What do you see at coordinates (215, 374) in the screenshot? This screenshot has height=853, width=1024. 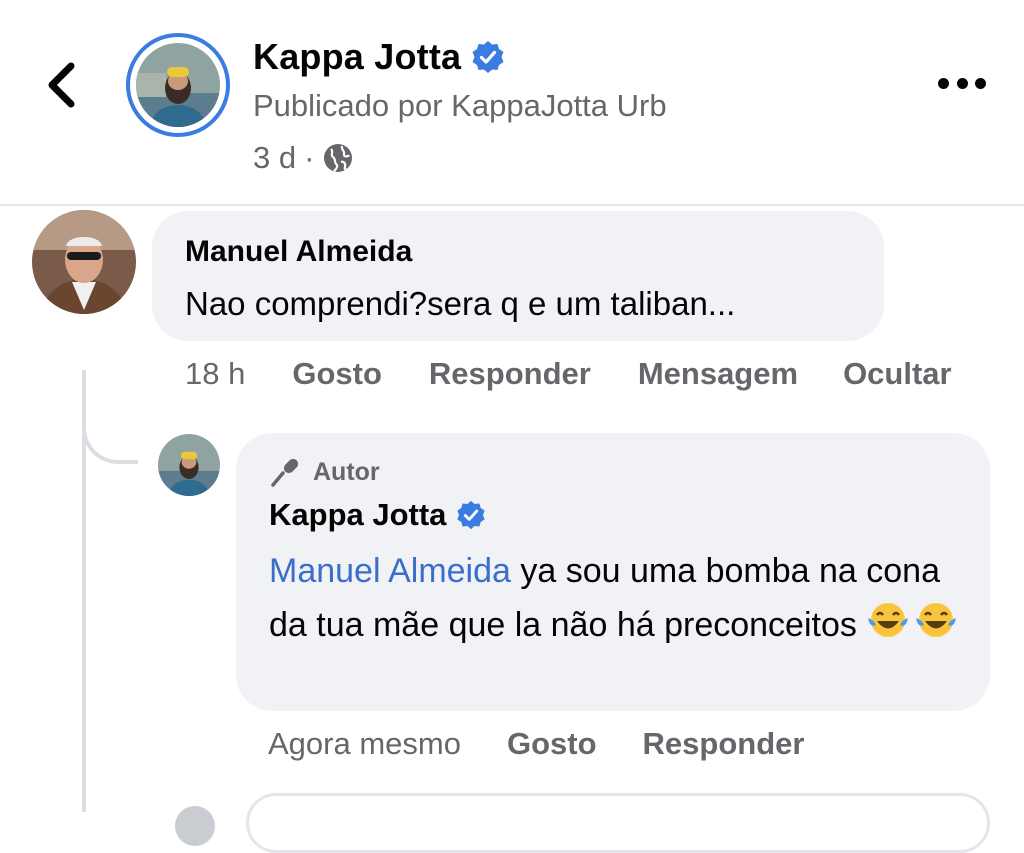 I see `comment-time: 18 h` at bounding box center [215, 374].